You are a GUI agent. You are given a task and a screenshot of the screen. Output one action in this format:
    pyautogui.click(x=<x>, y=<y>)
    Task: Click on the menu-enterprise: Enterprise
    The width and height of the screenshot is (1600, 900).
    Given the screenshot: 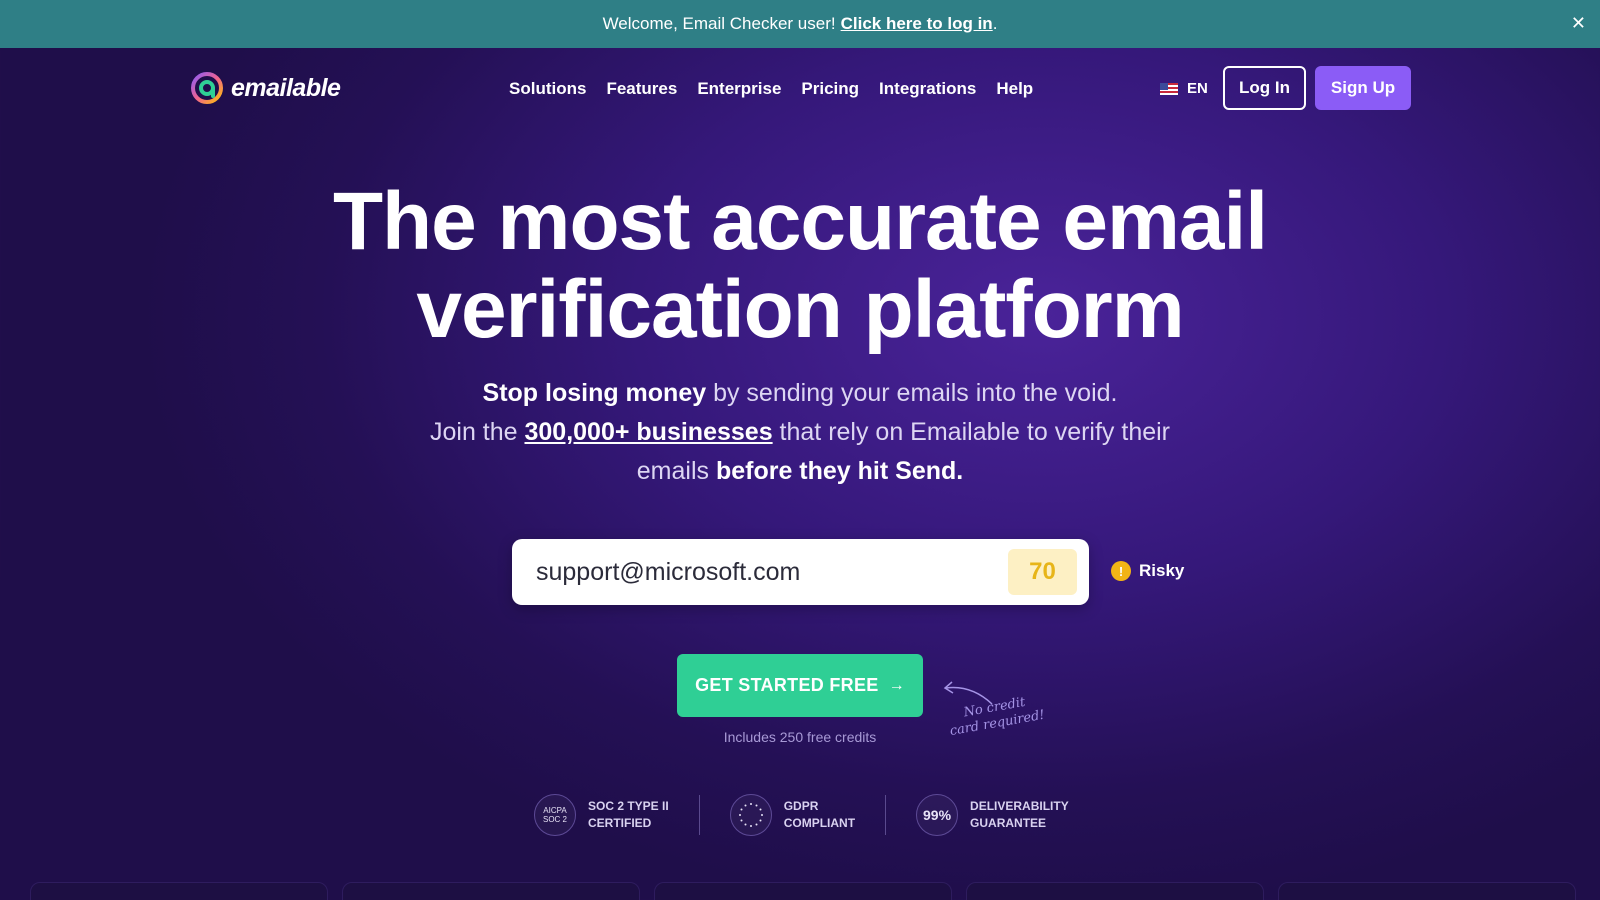 What is the action you would take?
    pyautogui.click(x=739, y=89)
    